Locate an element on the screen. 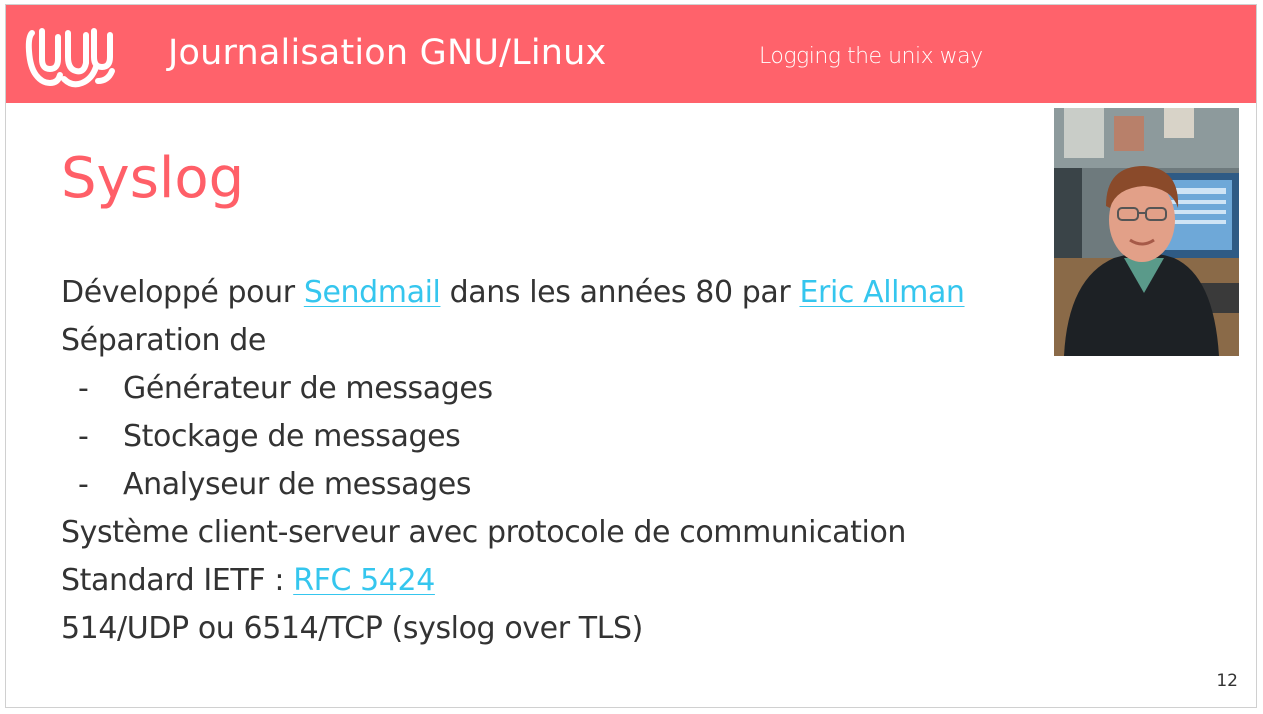 The width and height of the screenshot is (1263, 714). bullet-text: Analyseur de messages is located at coordinates (297, 484).